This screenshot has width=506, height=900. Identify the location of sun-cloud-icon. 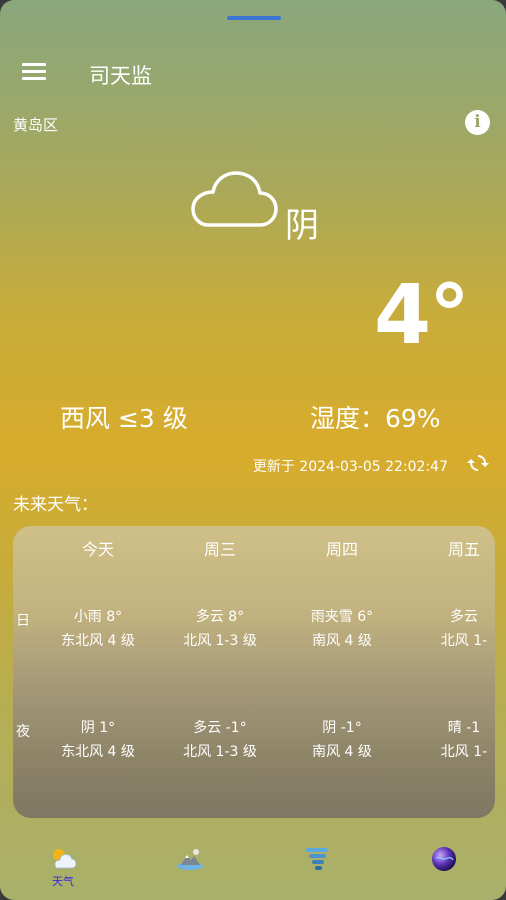
(65, 859).